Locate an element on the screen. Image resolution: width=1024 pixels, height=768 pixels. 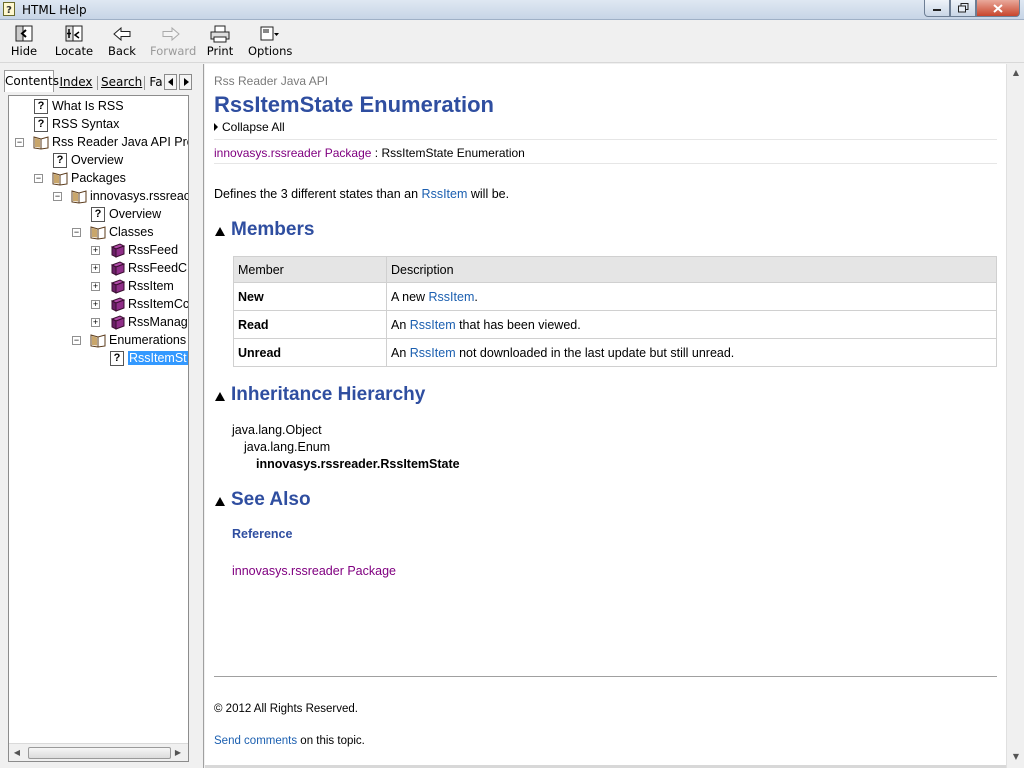
send-comments-link: Send comments is located at coordinates (255, 741).